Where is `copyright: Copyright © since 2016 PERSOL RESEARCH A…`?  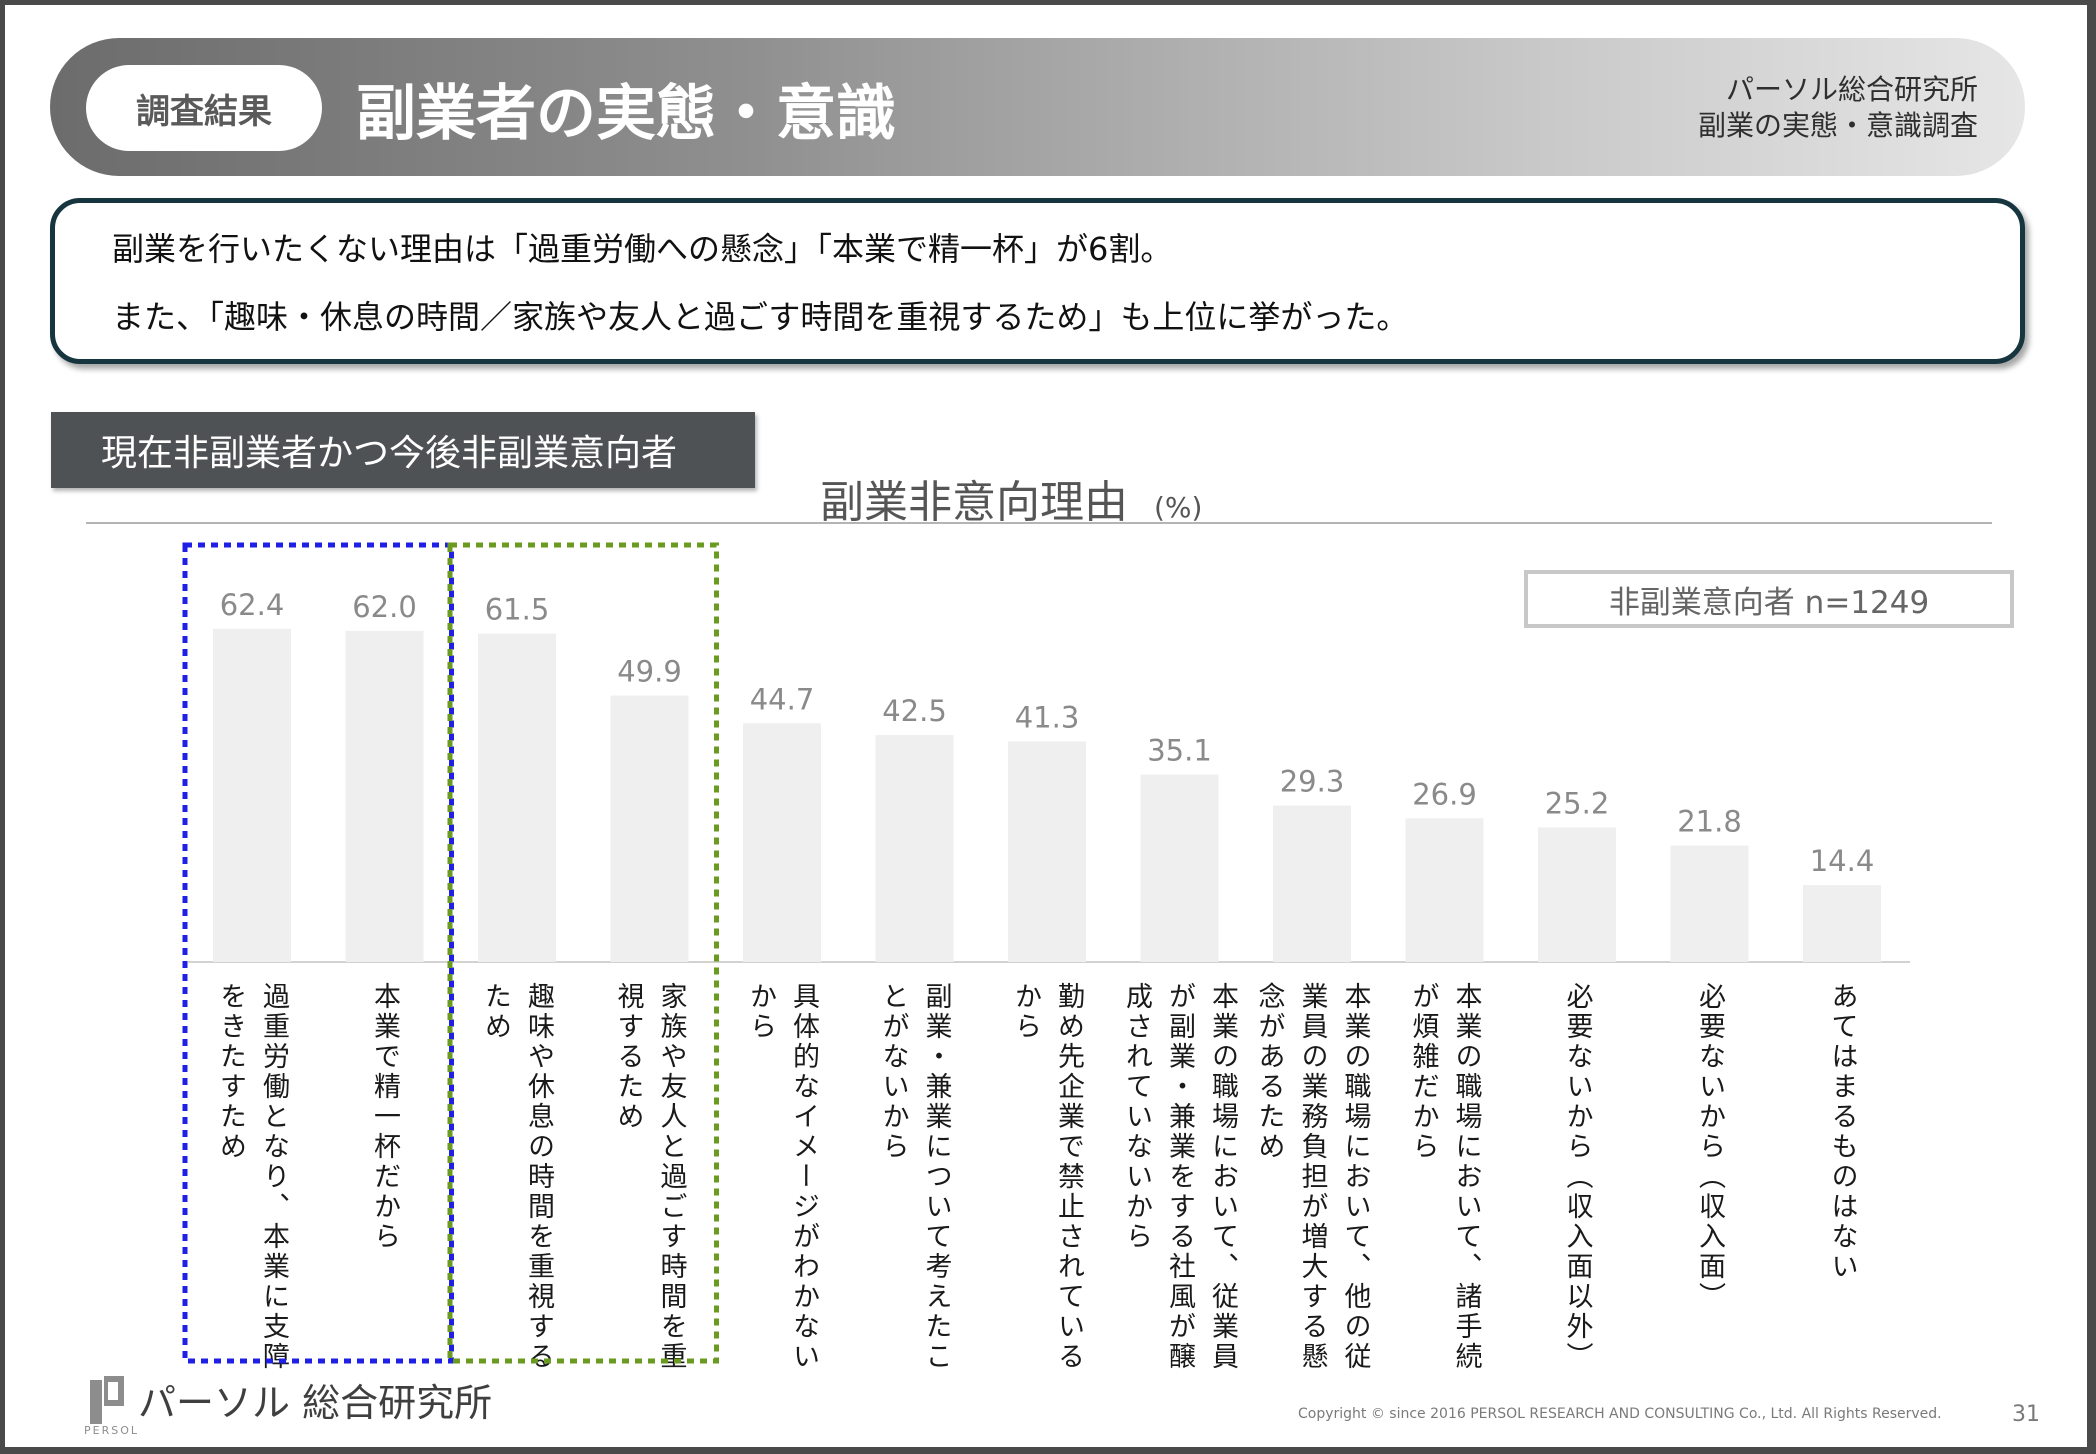 copyright: Copyright © since 2016 PERSOL RESEARCH A… is located at coordinates (1620, 1414).